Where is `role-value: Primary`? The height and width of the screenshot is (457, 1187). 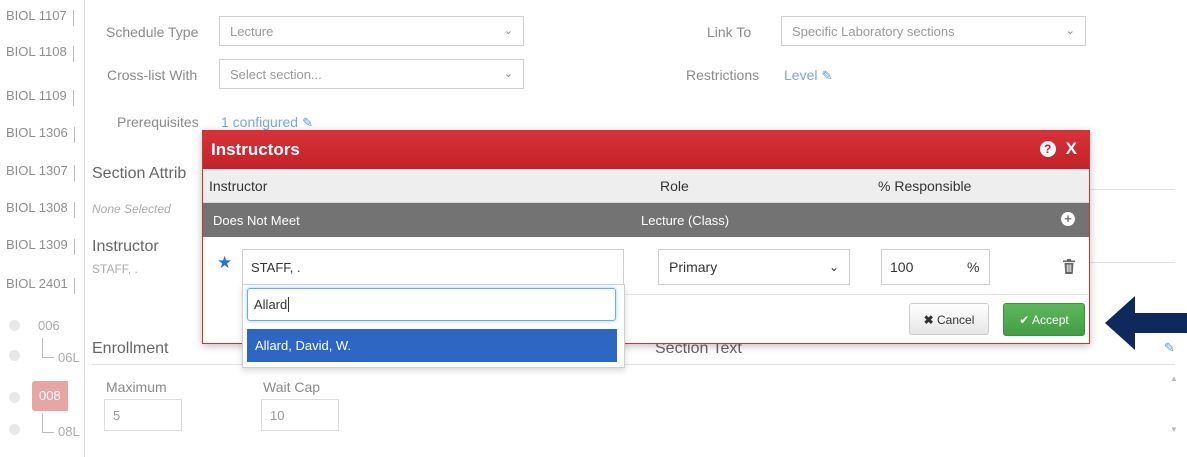 role-value: Primary is located at coordinates (693, 267).